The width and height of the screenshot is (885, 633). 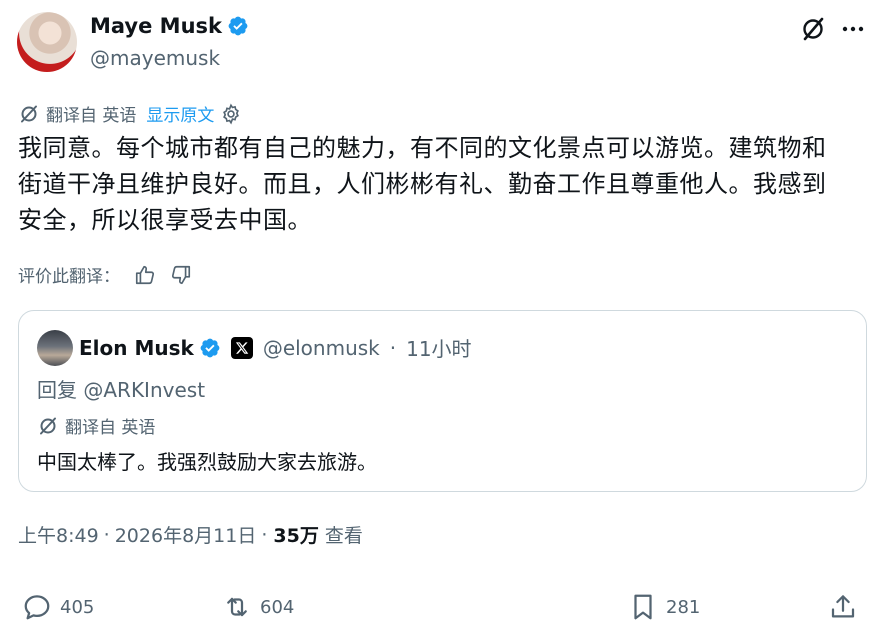 What do you see at coordinates (77, 607) in the screenshot?
I see `reply-count: 405` at bounding box center [77, 607].